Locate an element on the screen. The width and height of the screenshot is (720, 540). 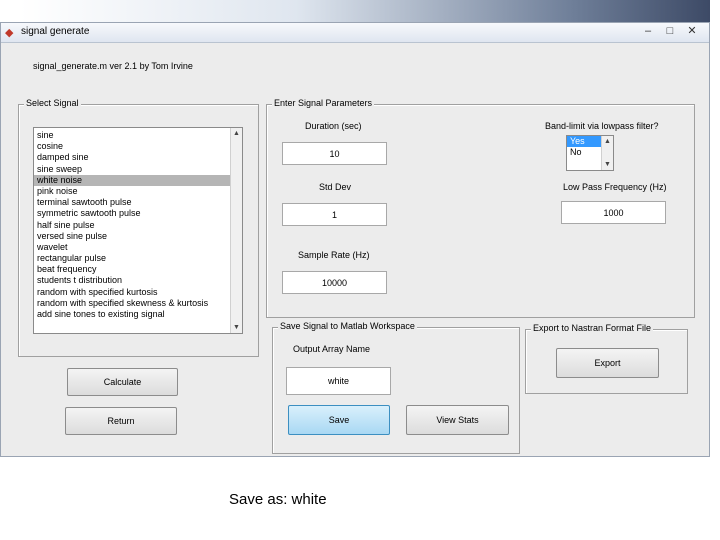
header-text: signal_generate.m ver 2.1 by Tom Irvine is located at coordinates (113, 66).